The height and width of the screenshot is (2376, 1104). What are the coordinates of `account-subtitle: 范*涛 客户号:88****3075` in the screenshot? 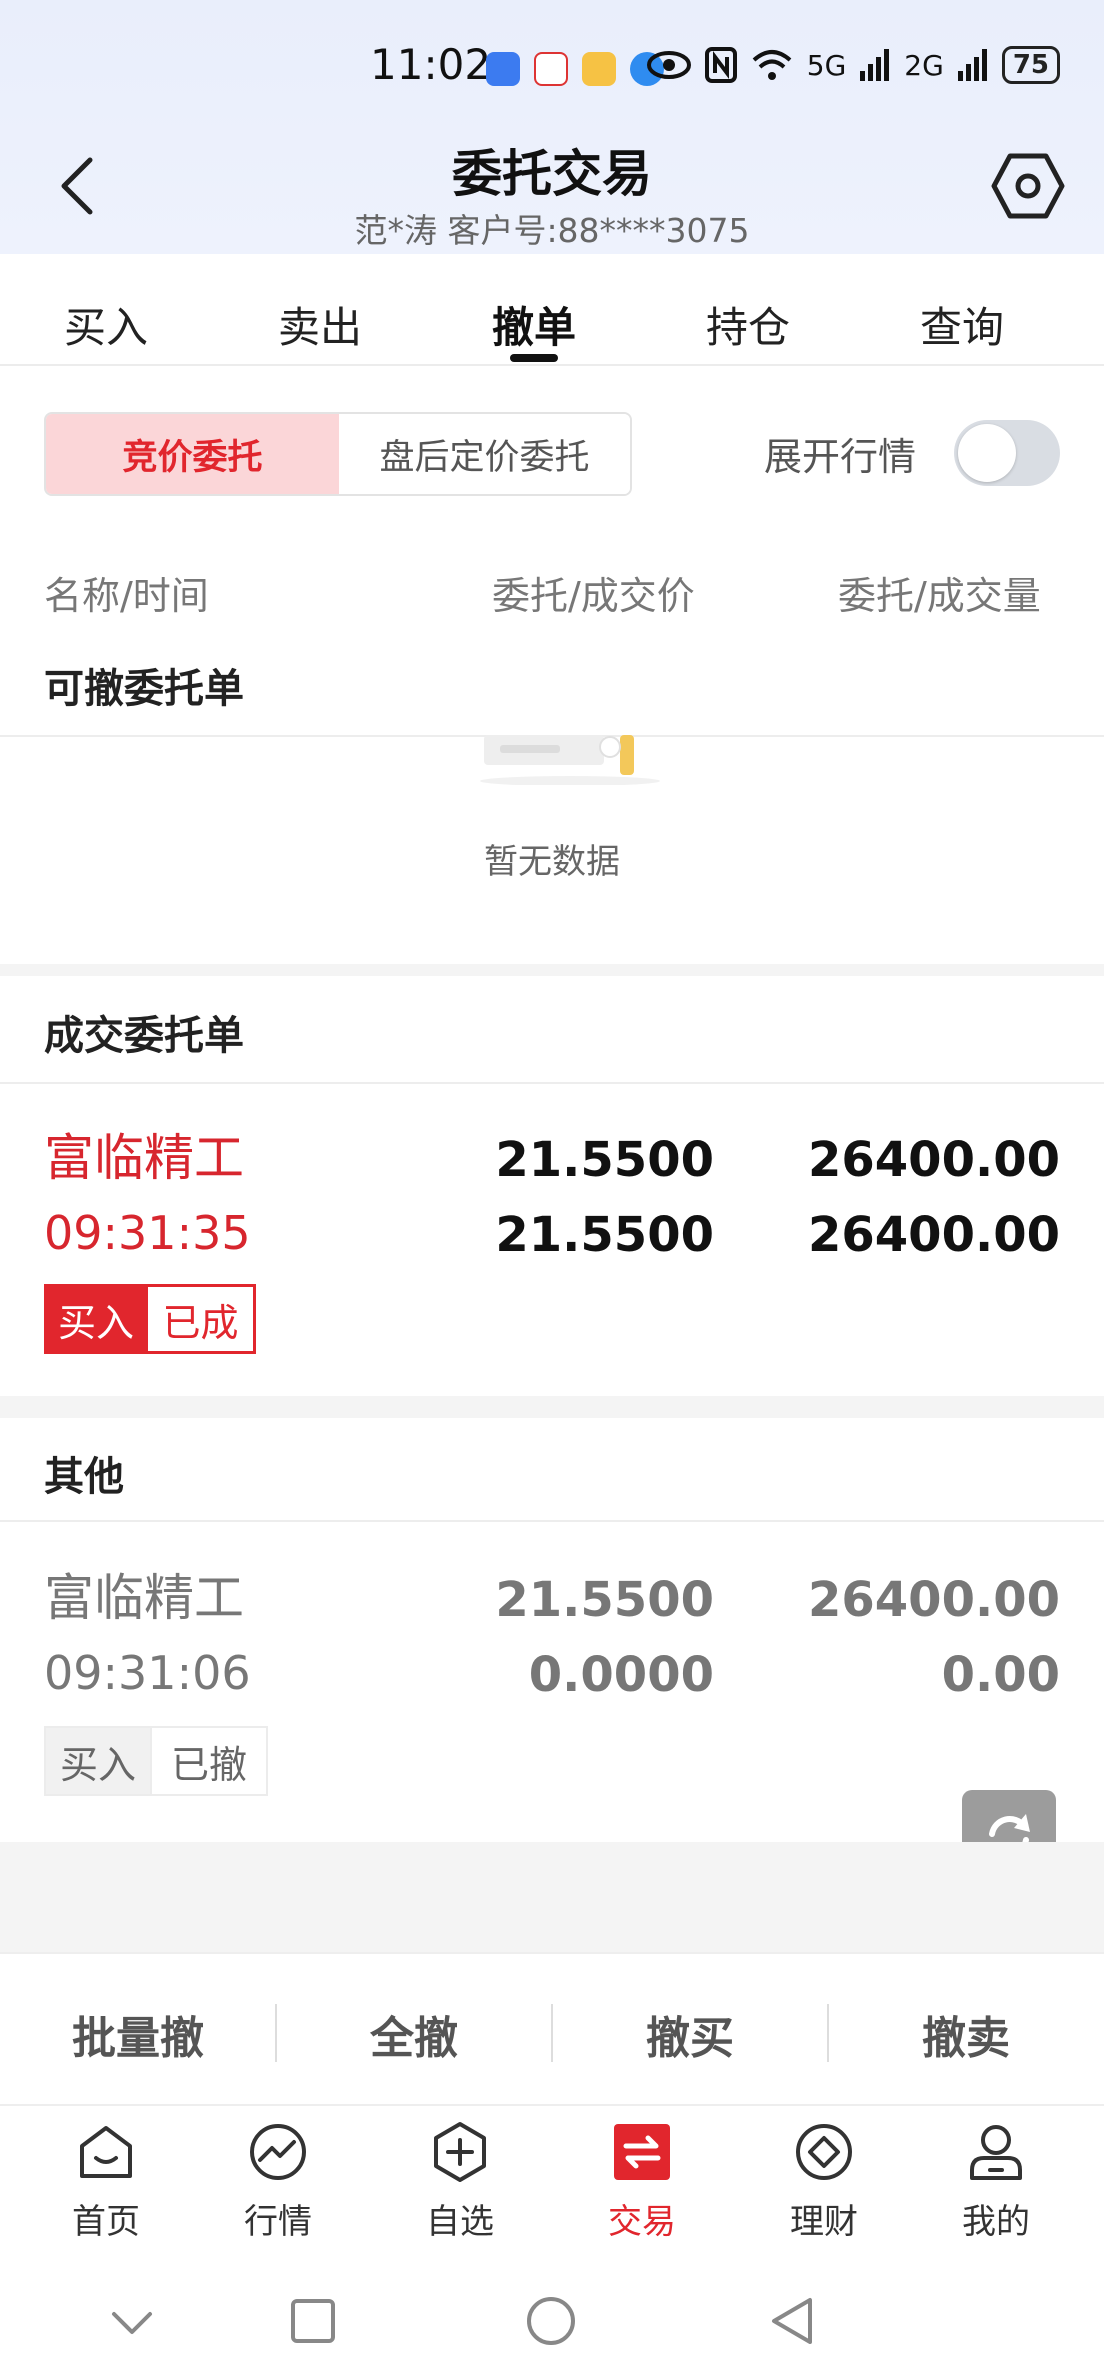 It's located at (552, 230).